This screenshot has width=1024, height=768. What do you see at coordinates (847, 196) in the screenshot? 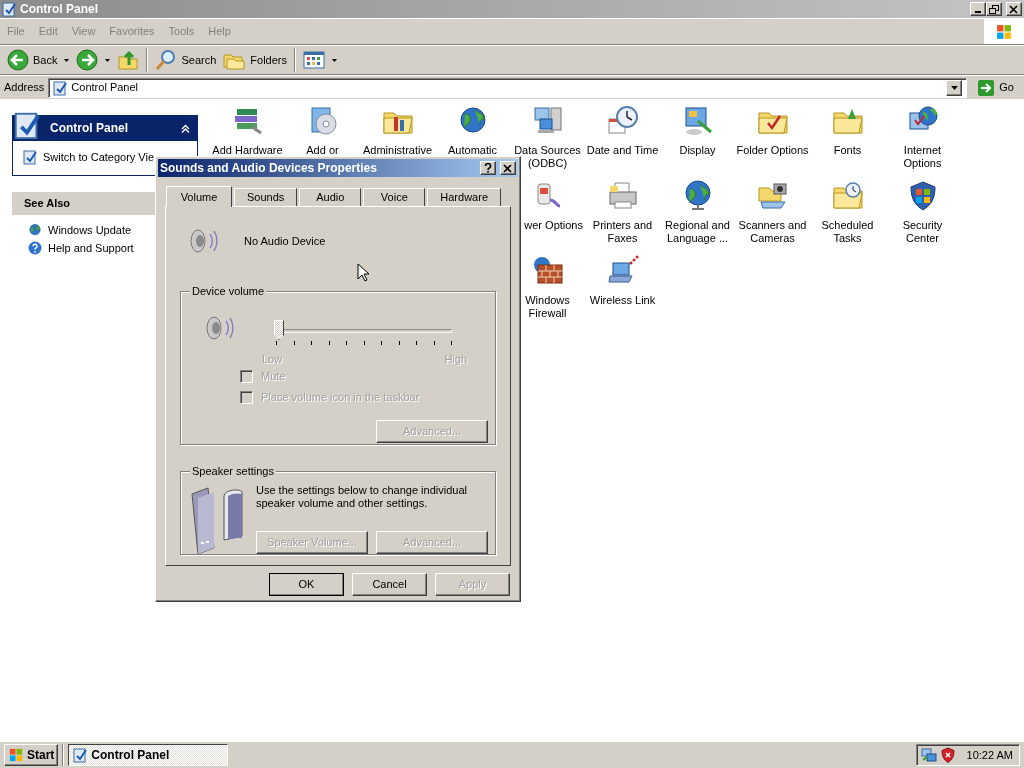
I see `clock-folder-icon` at bounding box center [847, 196].